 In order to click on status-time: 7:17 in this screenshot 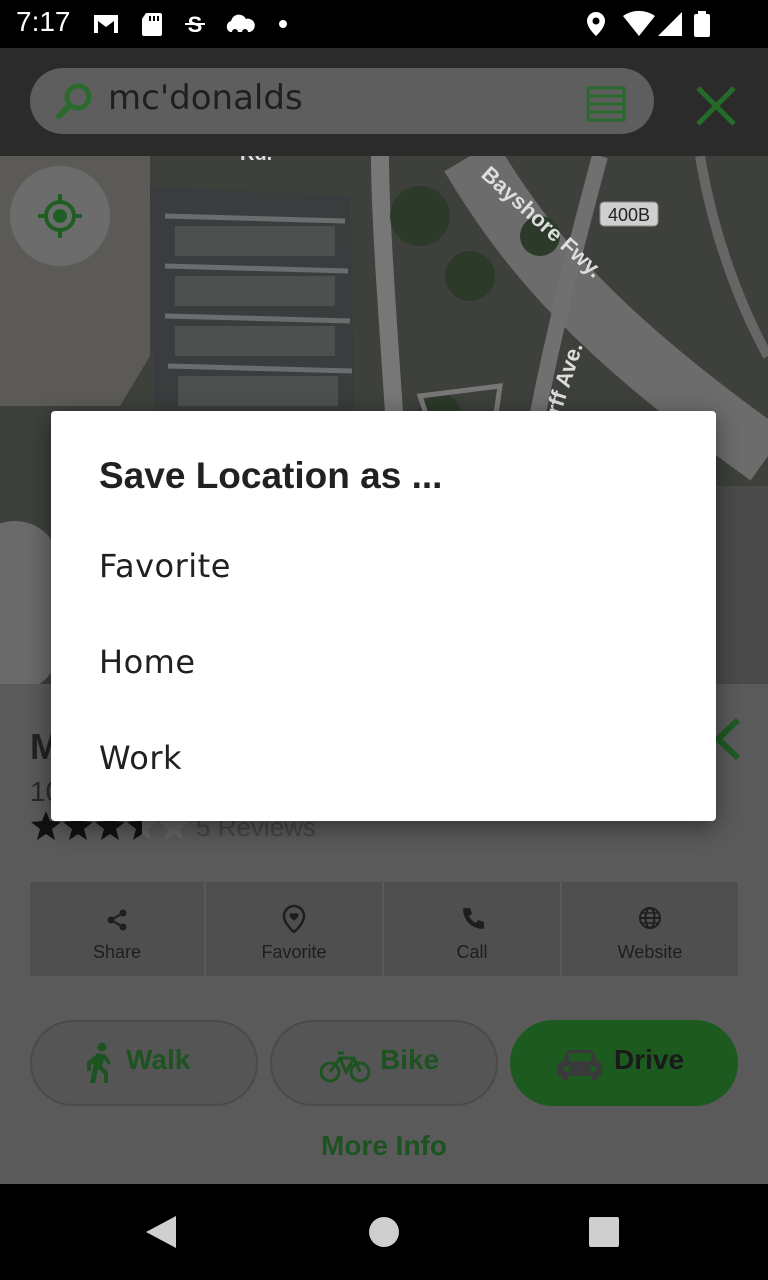, I will do `click(43, 21)`.